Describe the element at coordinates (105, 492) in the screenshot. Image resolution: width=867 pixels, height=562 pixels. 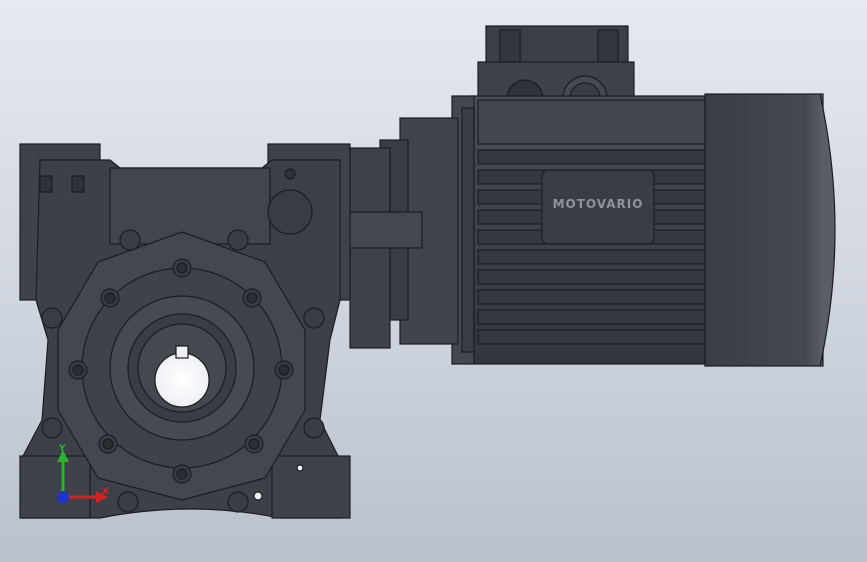
I see `x-axis-label: X` at that location.